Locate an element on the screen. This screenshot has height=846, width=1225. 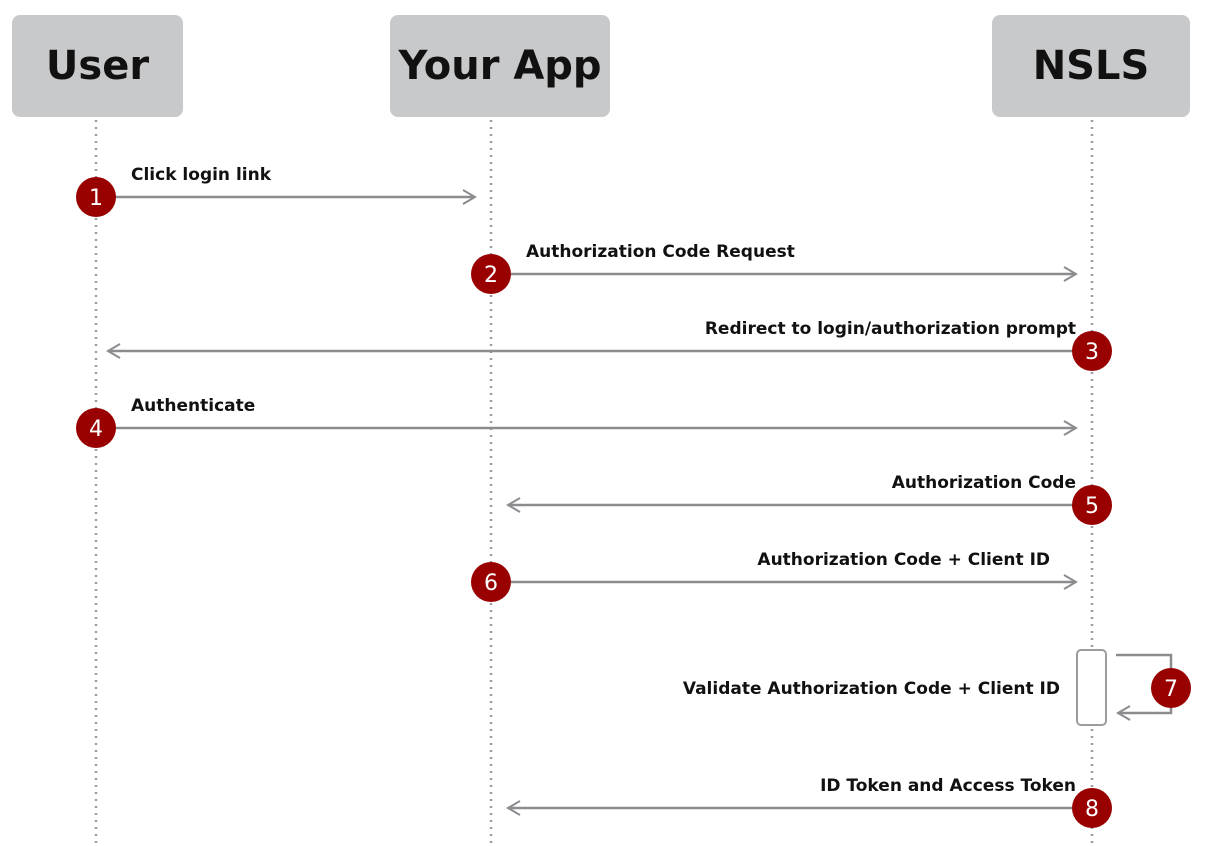
step-badge: 1 is located at coordinates (96, 197).